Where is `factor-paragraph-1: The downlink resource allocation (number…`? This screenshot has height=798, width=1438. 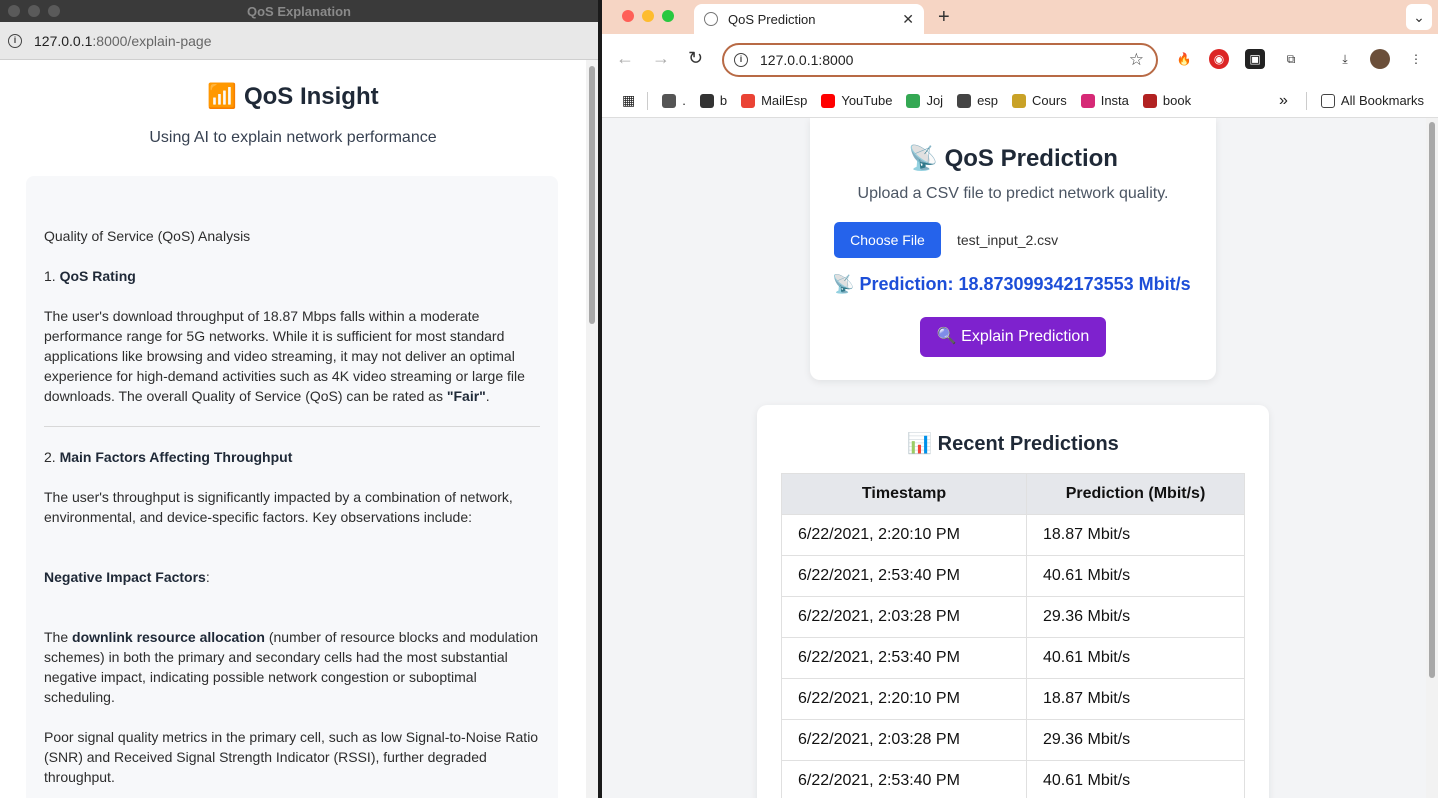
factor-paragraph-1: The downlink resource allocation (number… is located at coordinates (291, 667).